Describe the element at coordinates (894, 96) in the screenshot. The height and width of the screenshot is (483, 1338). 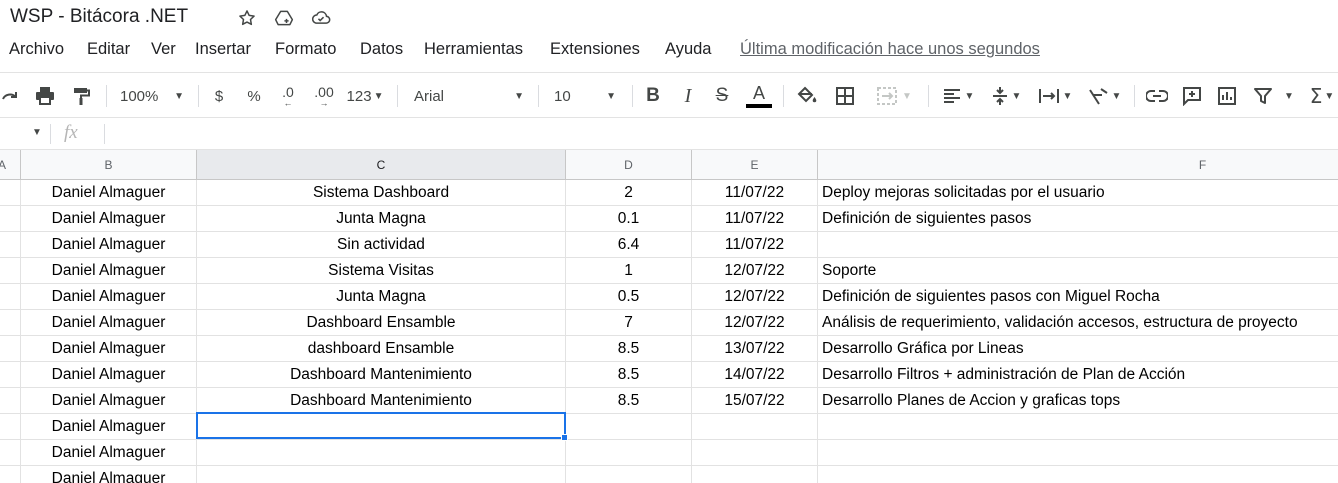
I see `merge-cells-icon: ▼` at that location.